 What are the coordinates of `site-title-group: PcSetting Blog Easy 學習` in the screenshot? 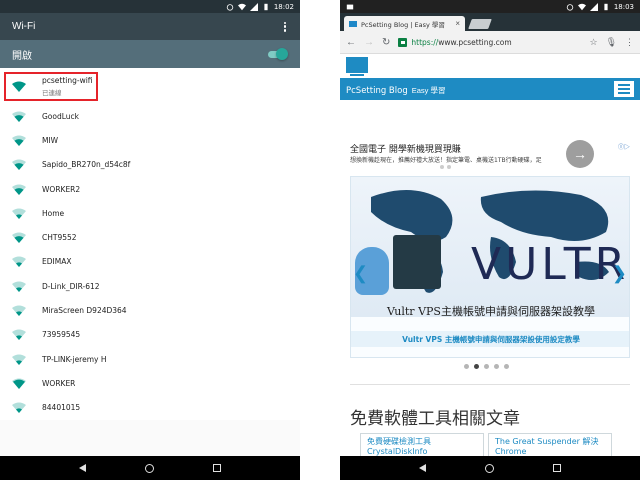 It's located at (396, 89).